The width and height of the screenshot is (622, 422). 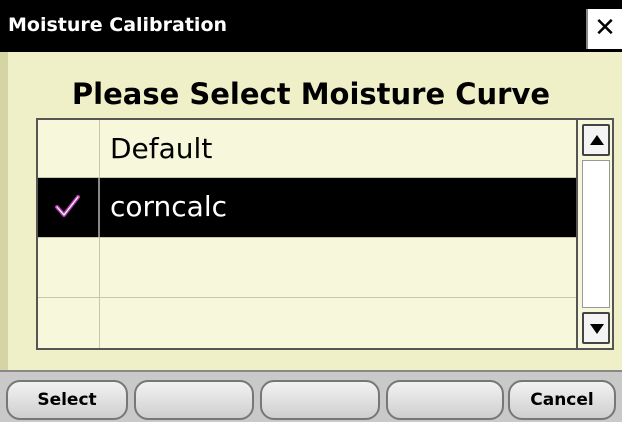 What do you see at coordinates (161, 148) in the screenshot?
I see `list-item-label: Default` at bounding box center [161, 148].